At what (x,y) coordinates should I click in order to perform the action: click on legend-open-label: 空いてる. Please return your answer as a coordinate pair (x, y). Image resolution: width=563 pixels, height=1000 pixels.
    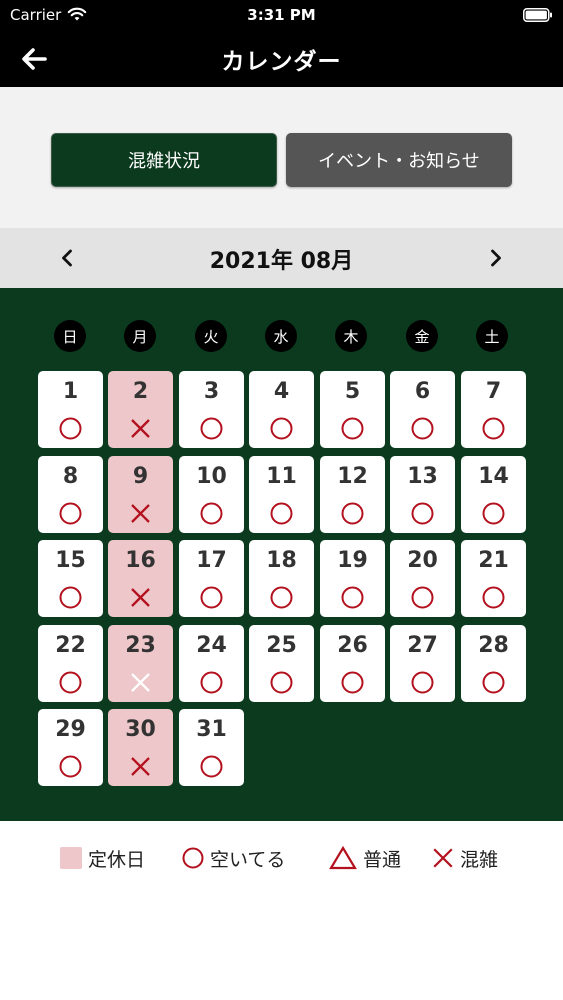
    Looking at the image, I should click on (248, 859).